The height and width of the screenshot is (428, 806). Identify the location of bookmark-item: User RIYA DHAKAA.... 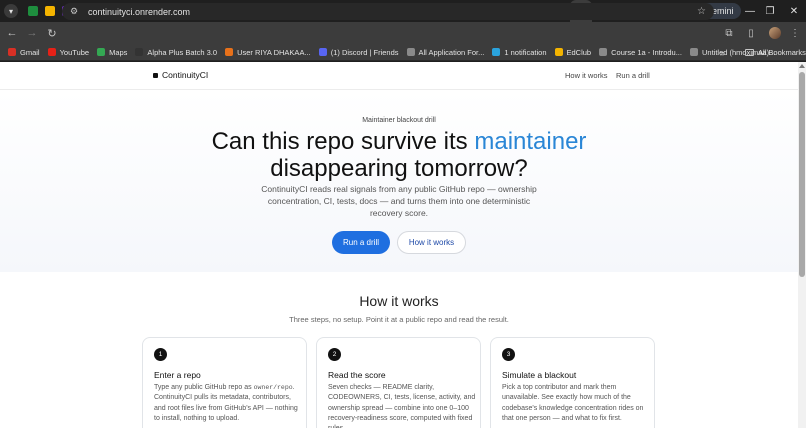
(268, 52).